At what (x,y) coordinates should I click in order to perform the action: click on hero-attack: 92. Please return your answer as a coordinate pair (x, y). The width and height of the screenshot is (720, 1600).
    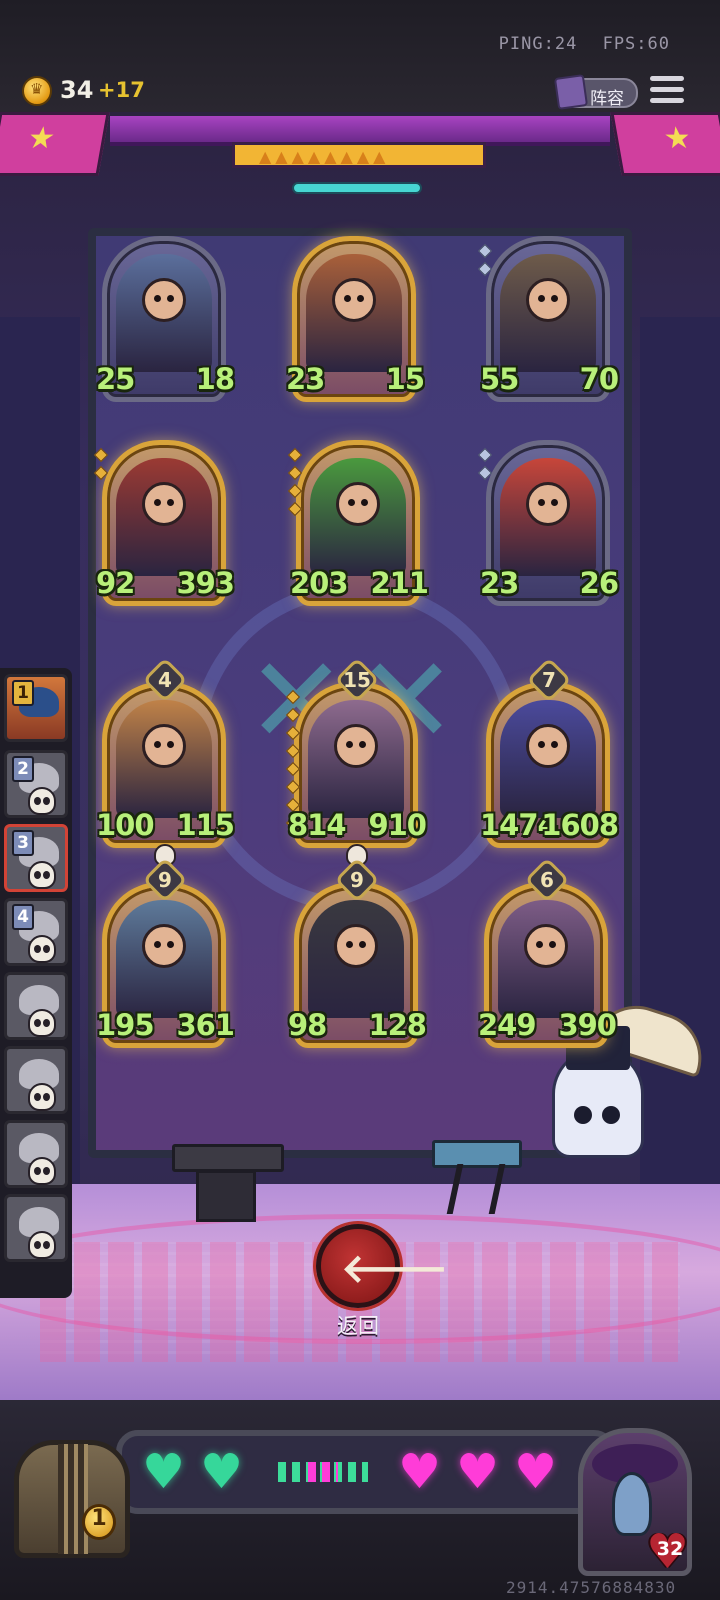
    Looking at the image, I should click on (115, 583).